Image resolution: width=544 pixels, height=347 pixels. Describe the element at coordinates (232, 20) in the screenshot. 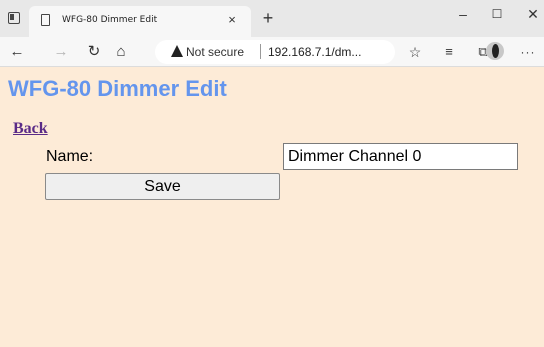

I see `close-tab-icon: ×` at that location.